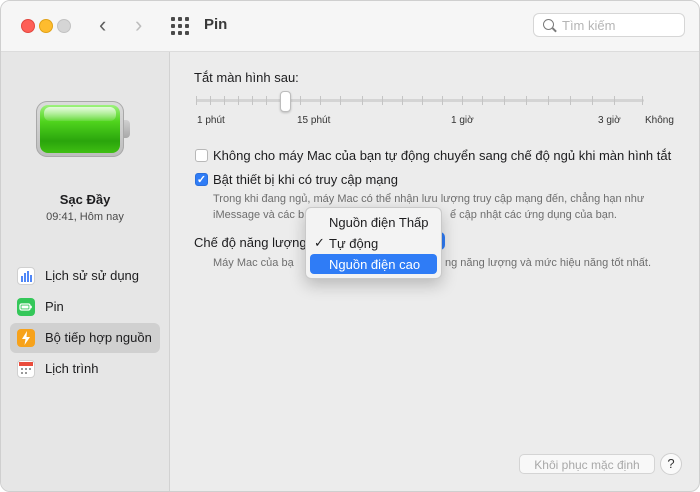  I want to click on wake-network-description-left: iMessage và các b, so click(259, 215).